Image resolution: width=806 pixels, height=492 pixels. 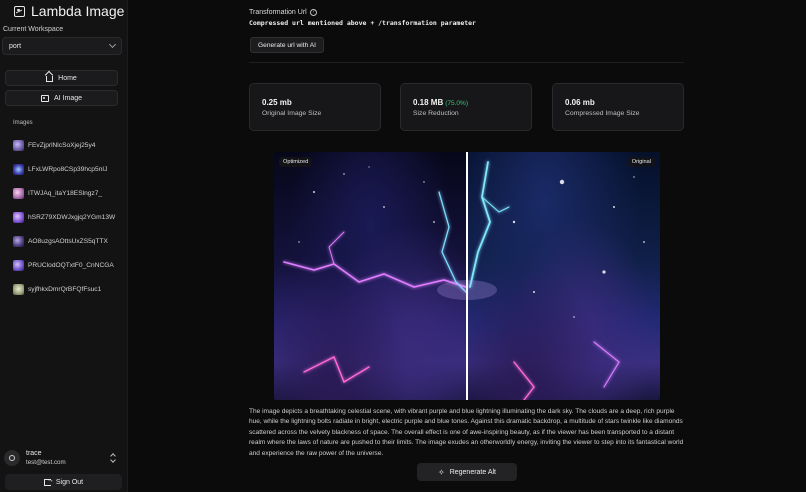 What do you see at coordinates (72, 217) in the screenshot?
I see `image-name: hSRZ79XDWJxgjq2YGm13W` at bounding box center [72, 217].